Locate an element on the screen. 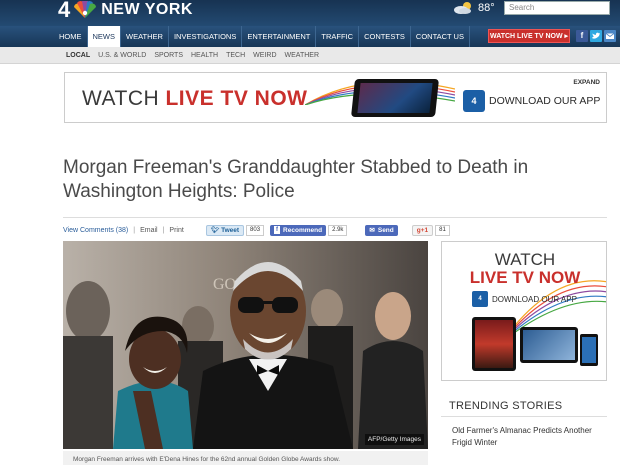 The image size is (620, 465). banner-ad-app-promo: 4 DOWNLOAD OUR APP is located at coordinates (531, 101).